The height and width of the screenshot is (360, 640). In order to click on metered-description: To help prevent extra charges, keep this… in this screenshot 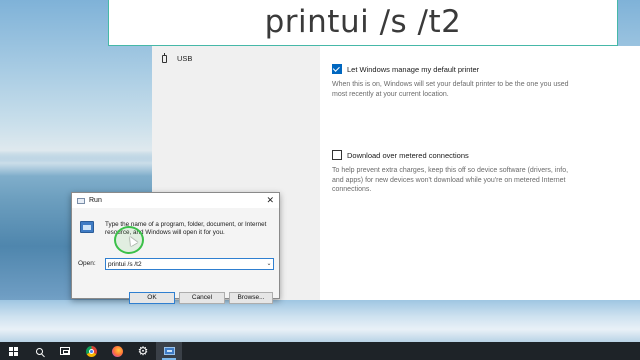, I will do `click(450, 180)`.